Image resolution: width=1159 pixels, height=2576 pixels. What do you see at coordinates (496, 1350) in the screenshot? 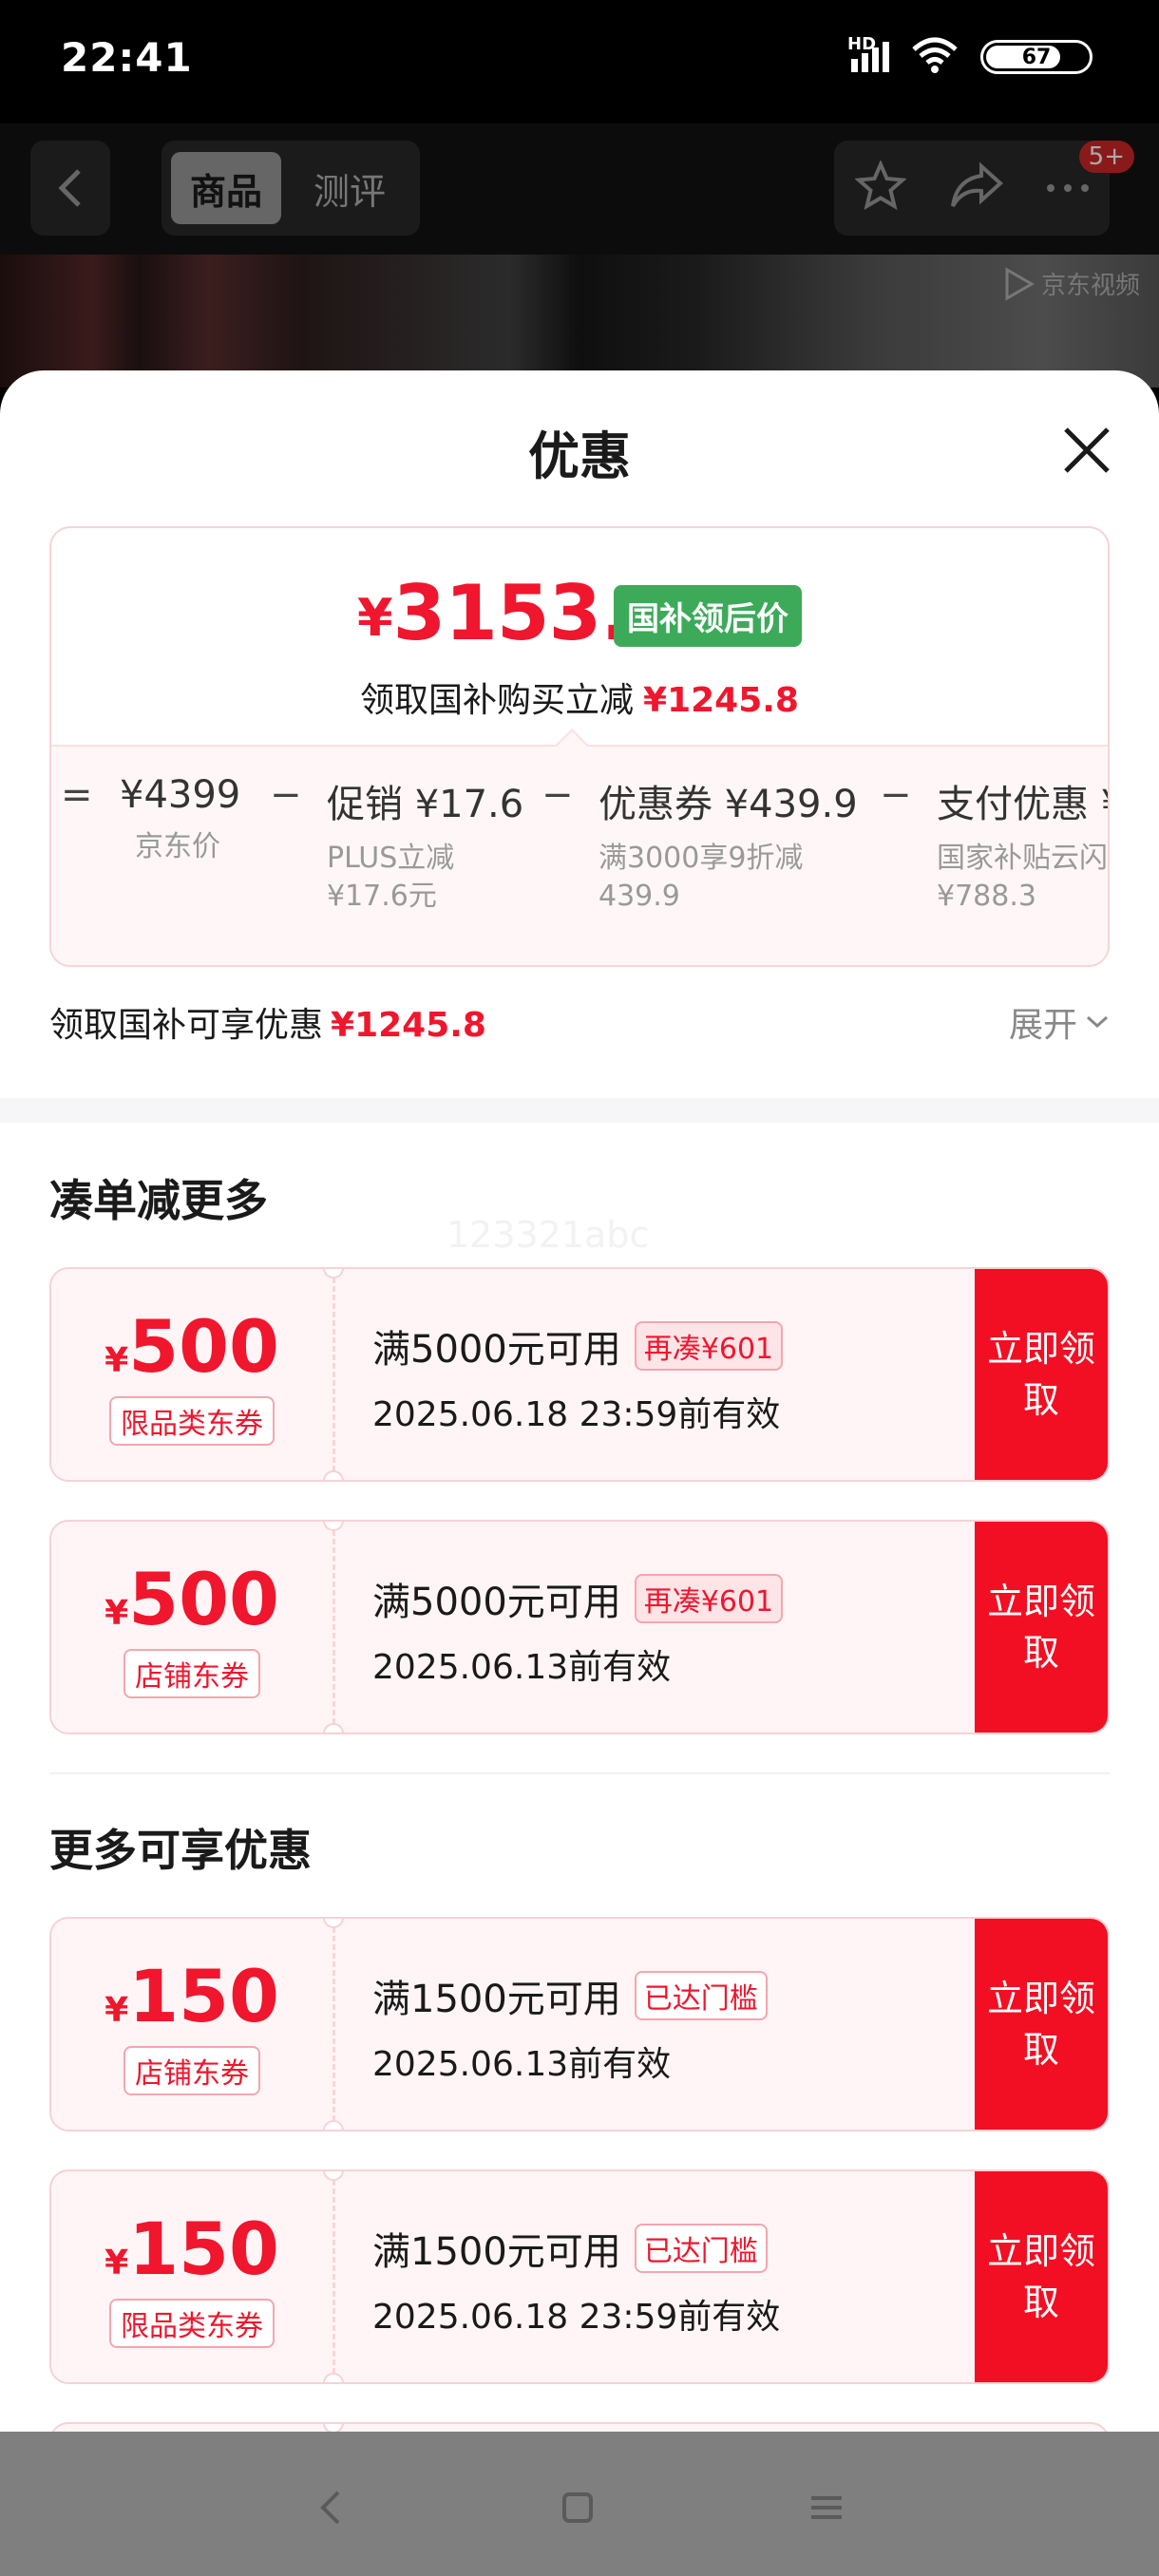
I see `coupon-condition: 满5000元可用` at bounding box center [496, 1350].